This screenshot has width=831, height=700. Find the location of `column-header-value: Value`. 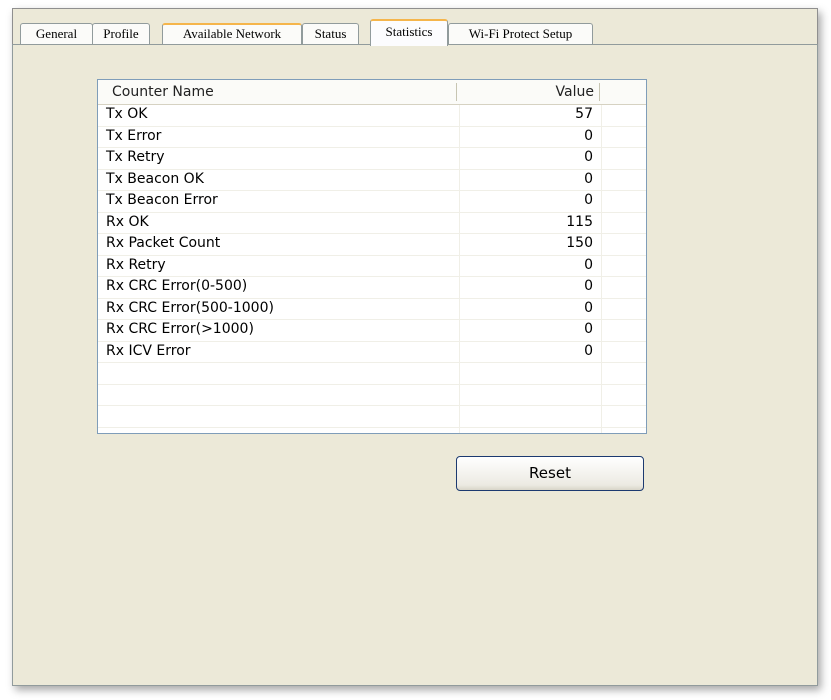

column-header-value: Value is located at coordinates (575, 92).